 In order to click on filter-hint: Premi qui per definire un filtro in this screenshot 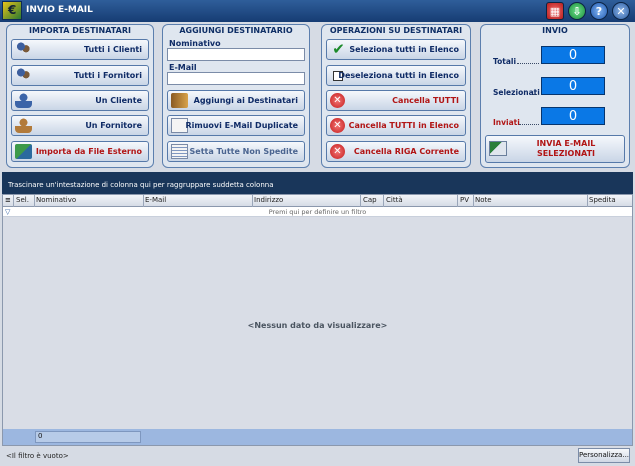, I will do `click(317, 212)`.